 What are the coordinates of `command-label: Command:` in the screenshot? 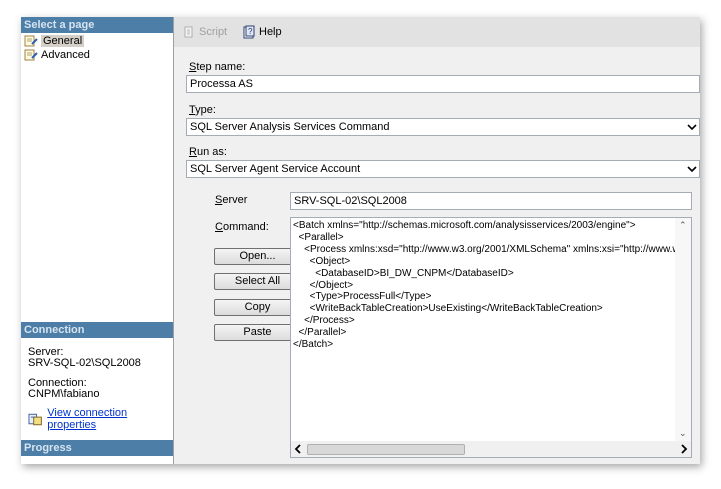 It's located at (242, 227).